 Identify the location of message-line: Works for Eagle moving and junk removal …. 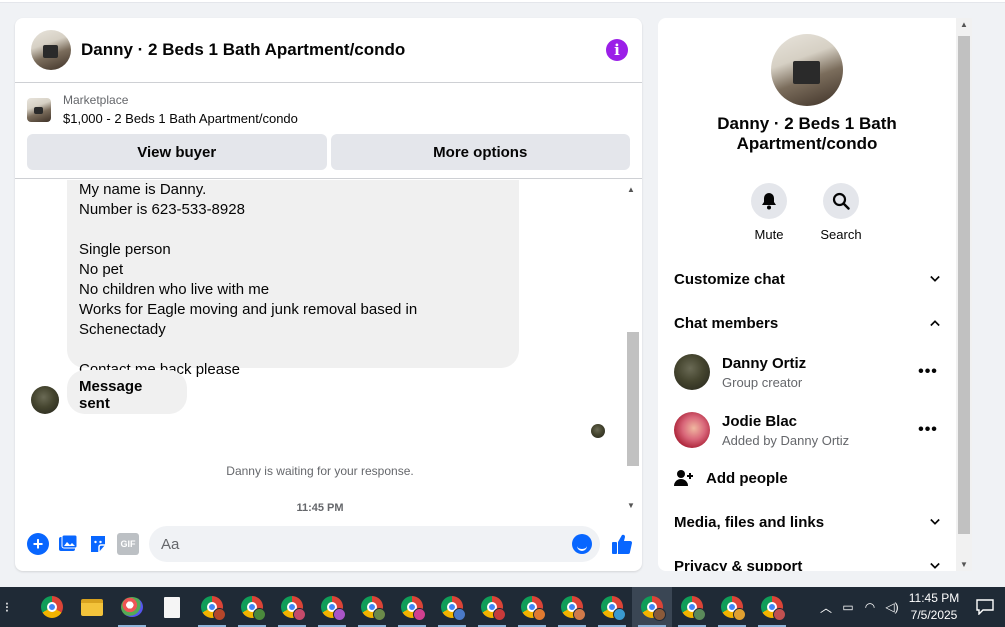
(248, 319).